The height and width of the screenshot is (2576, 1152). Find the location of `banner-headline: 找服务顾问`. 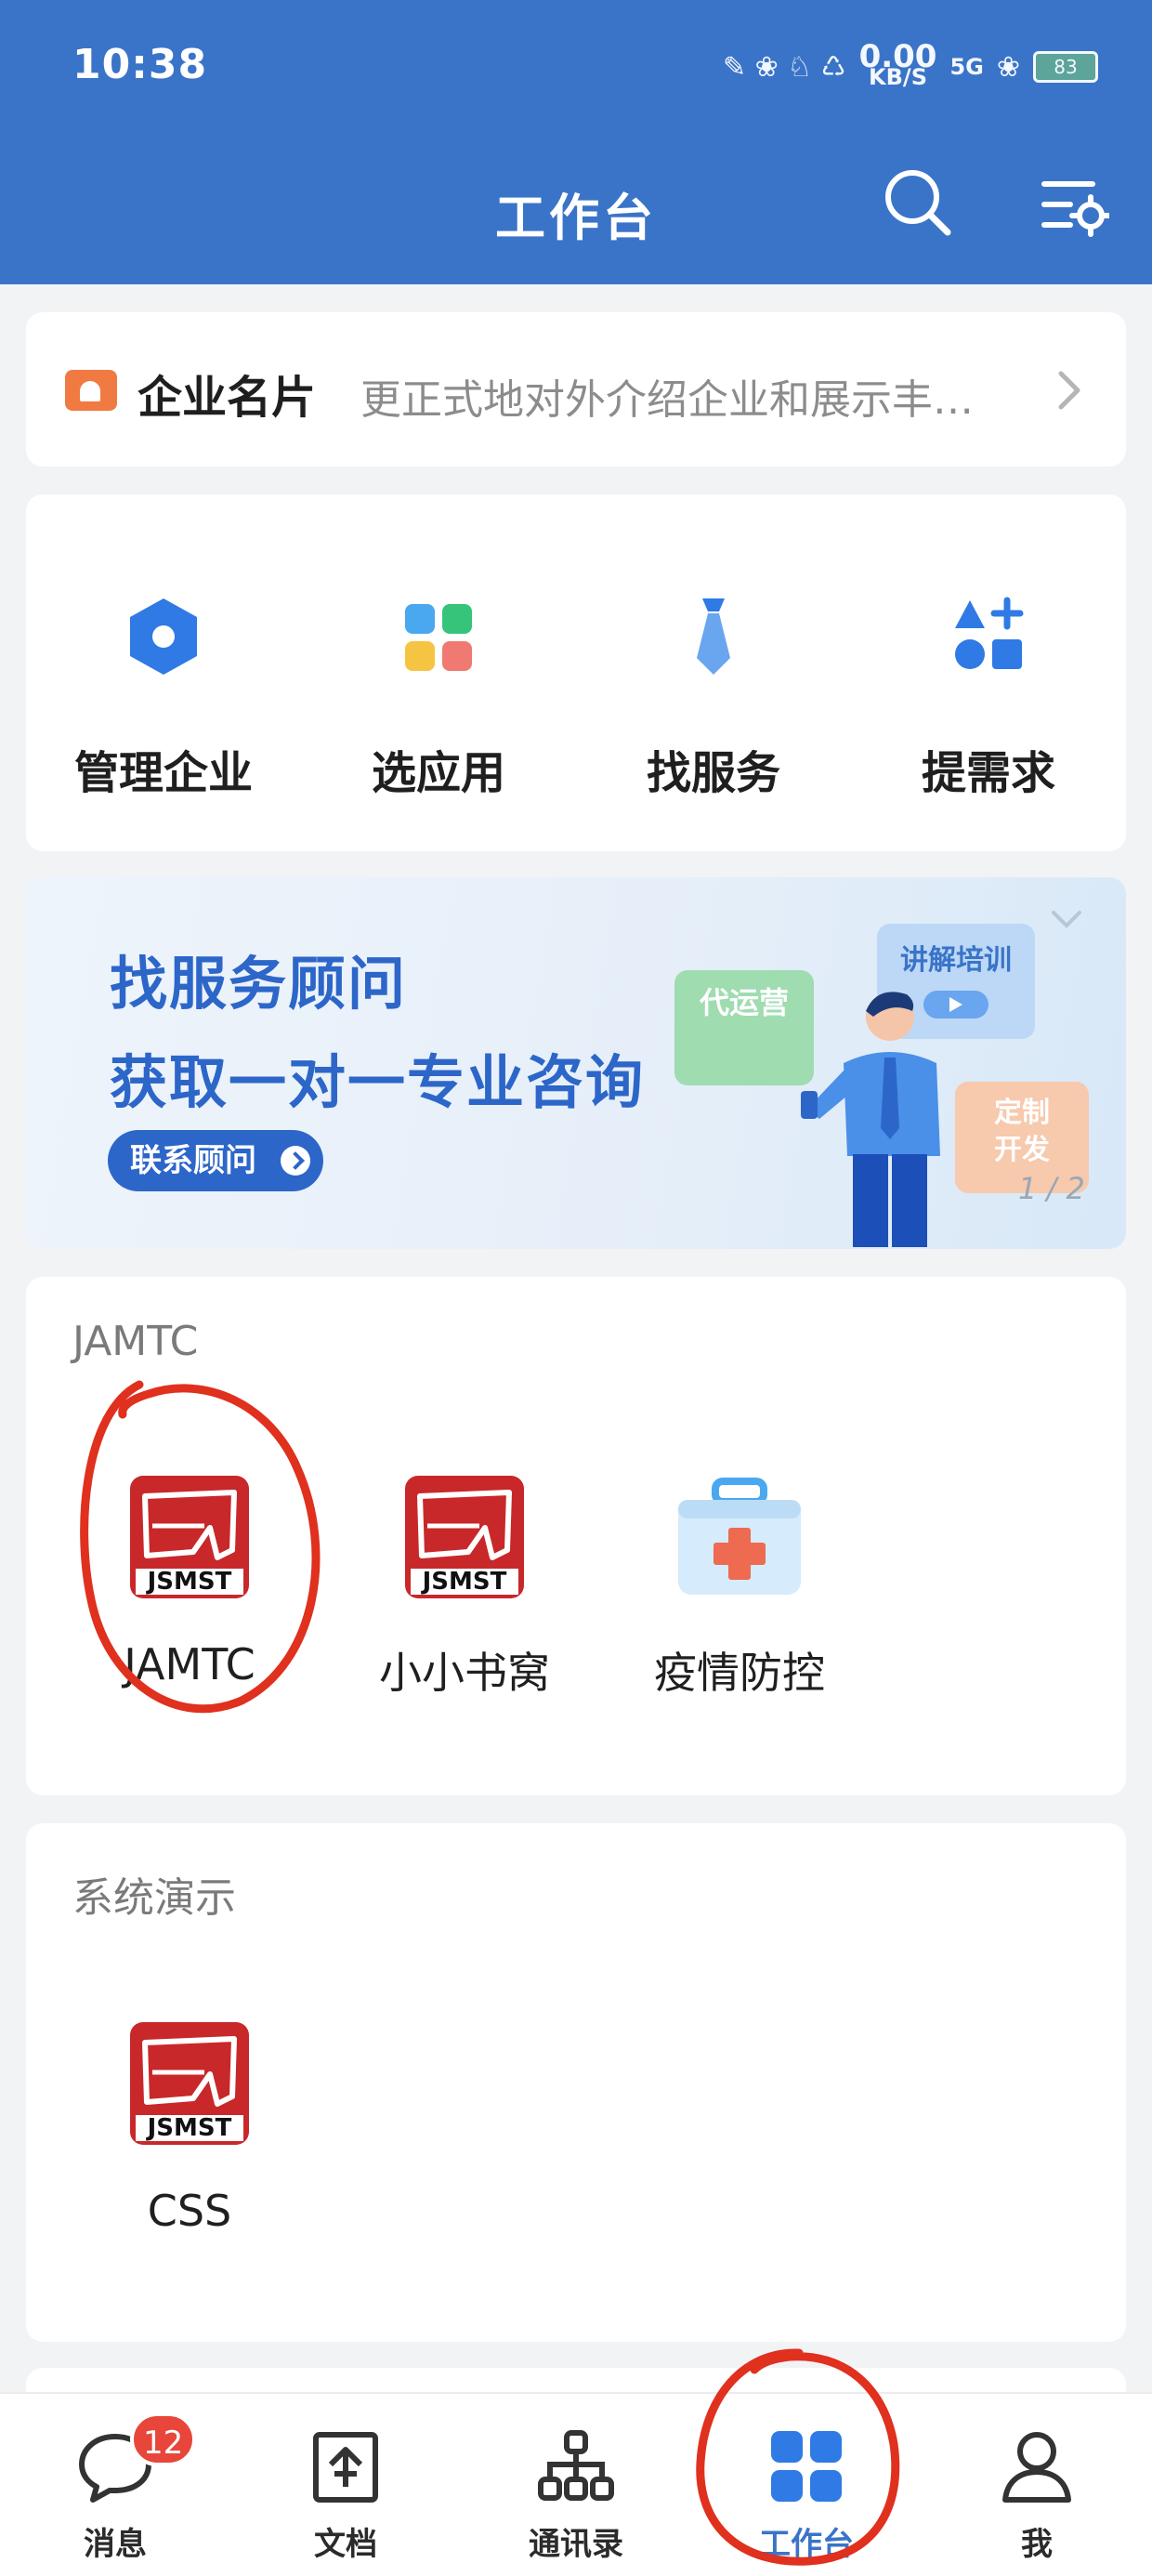

banner-headline: 找服务顾问 is located at coordinates (259, 984).